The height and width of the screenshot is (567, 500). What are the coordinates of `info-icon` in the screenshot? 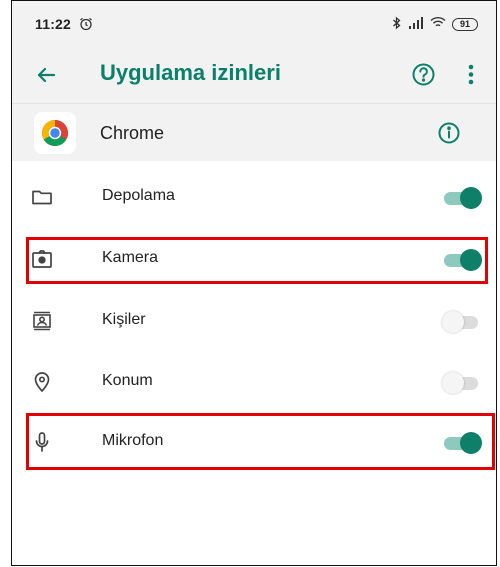 It's located at (449, 133).